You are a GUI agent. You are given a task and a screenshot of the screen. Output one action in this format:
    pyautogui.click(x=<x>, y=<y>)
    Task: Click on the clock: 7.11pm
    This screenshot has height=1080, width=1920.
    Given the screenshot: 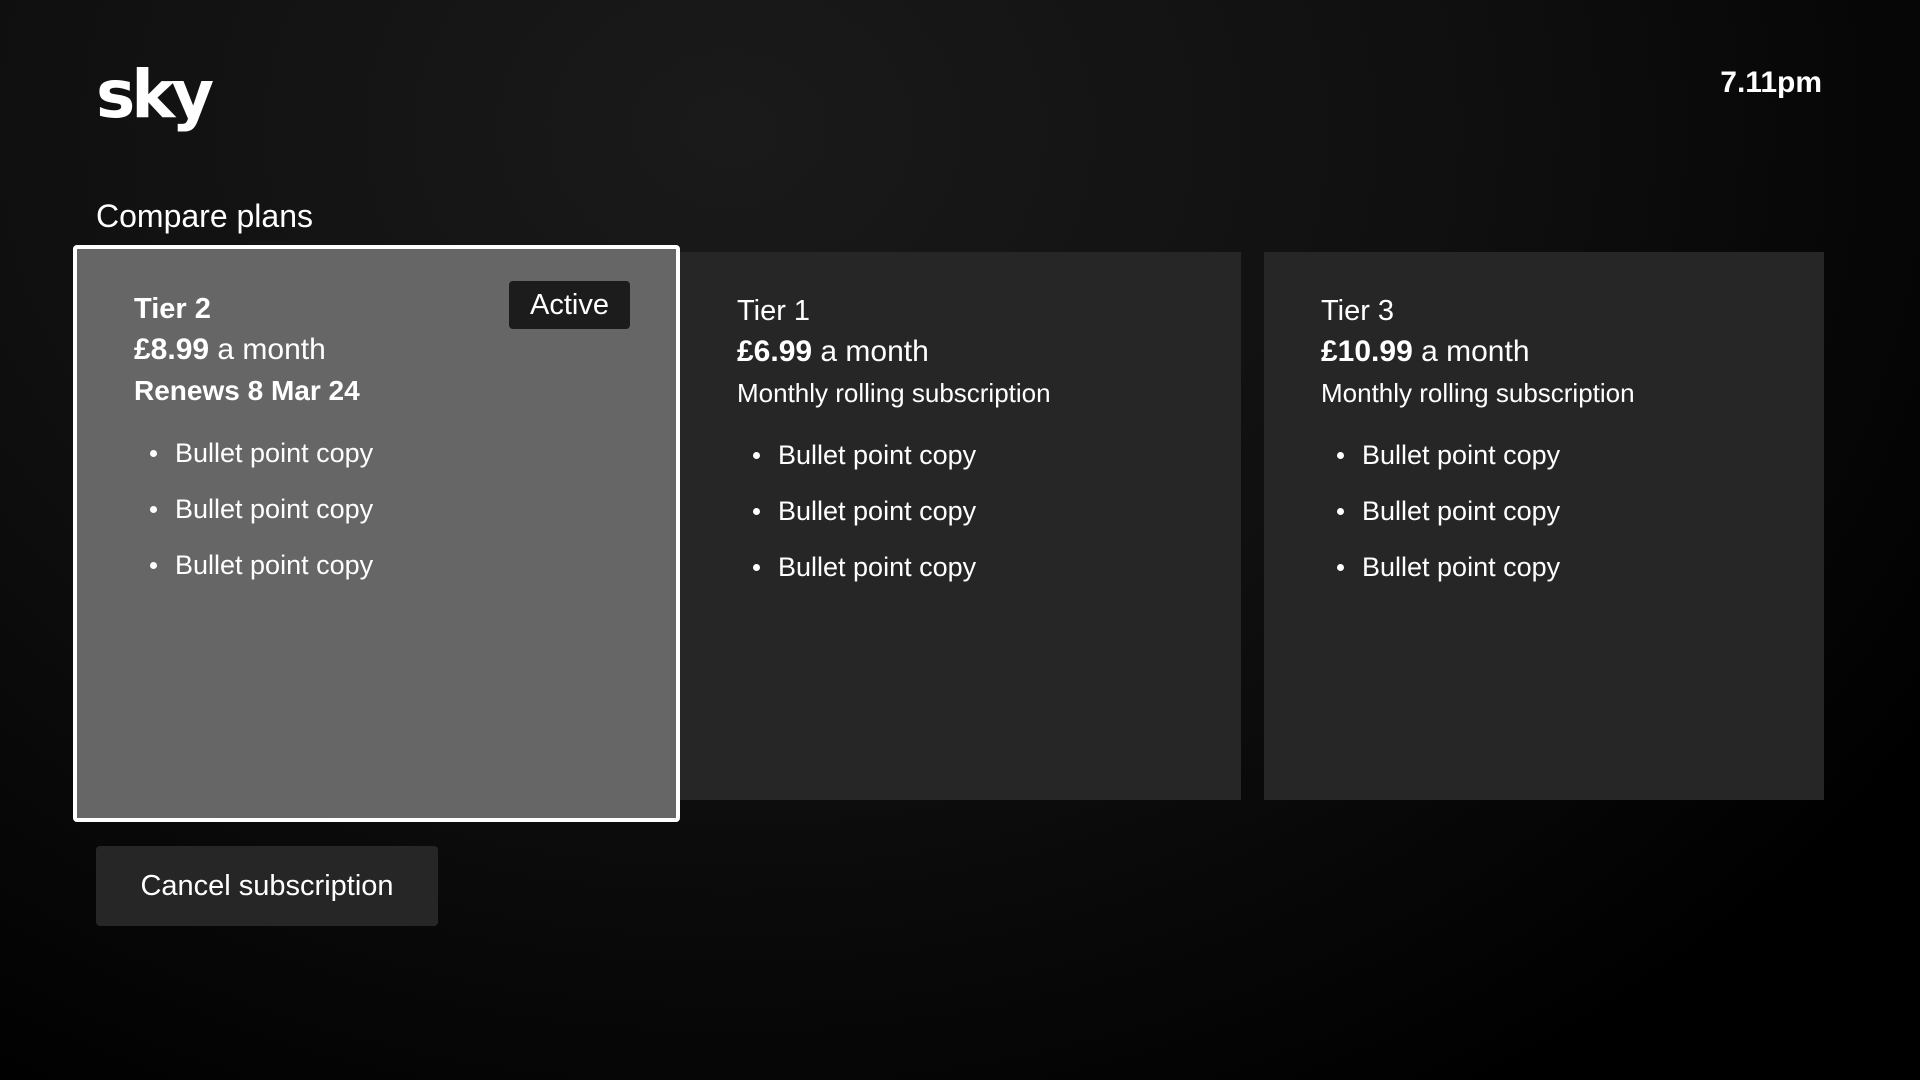 What is the action you would take?
    pyautogui.click(x=1771, y=82)
    